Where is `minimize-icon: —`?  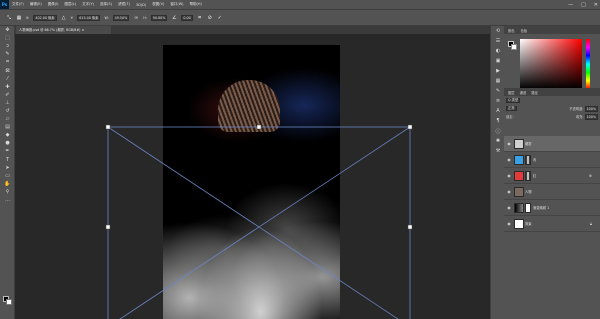
minimize-icon: — is located at coordinates (570, 5).